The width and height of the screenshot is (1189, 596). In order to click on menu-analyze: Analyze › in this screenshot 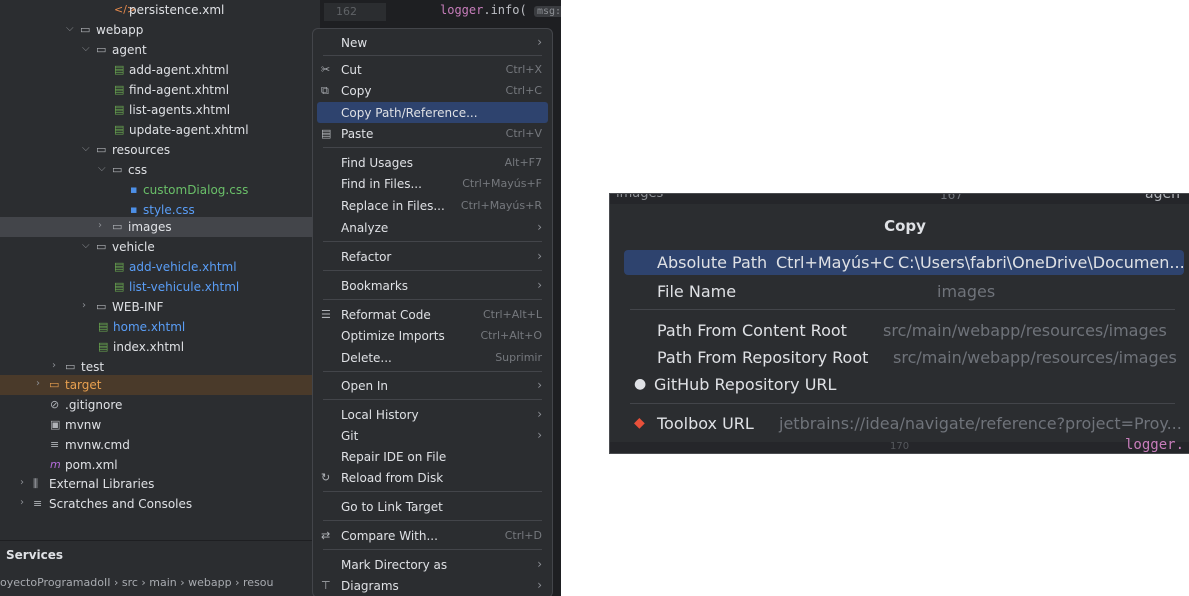, I will do `click(432, 227)`.